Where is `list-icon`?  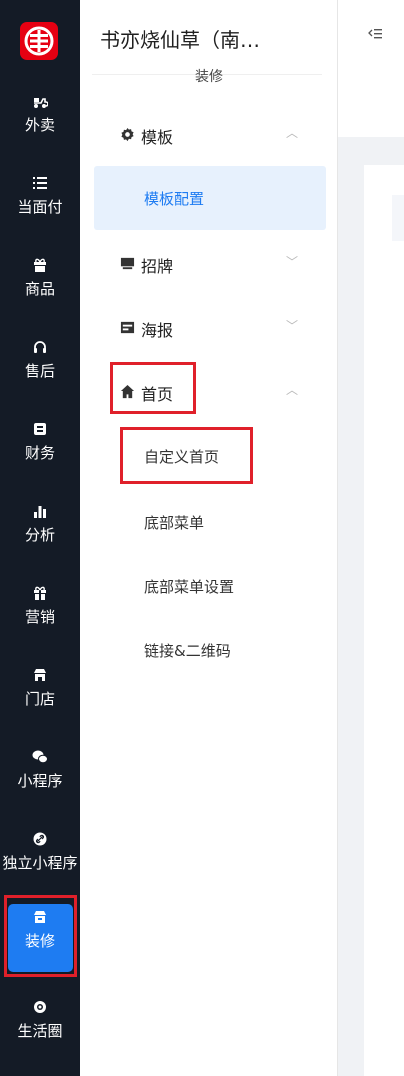
list-icon is located at coordinates (40, 186).